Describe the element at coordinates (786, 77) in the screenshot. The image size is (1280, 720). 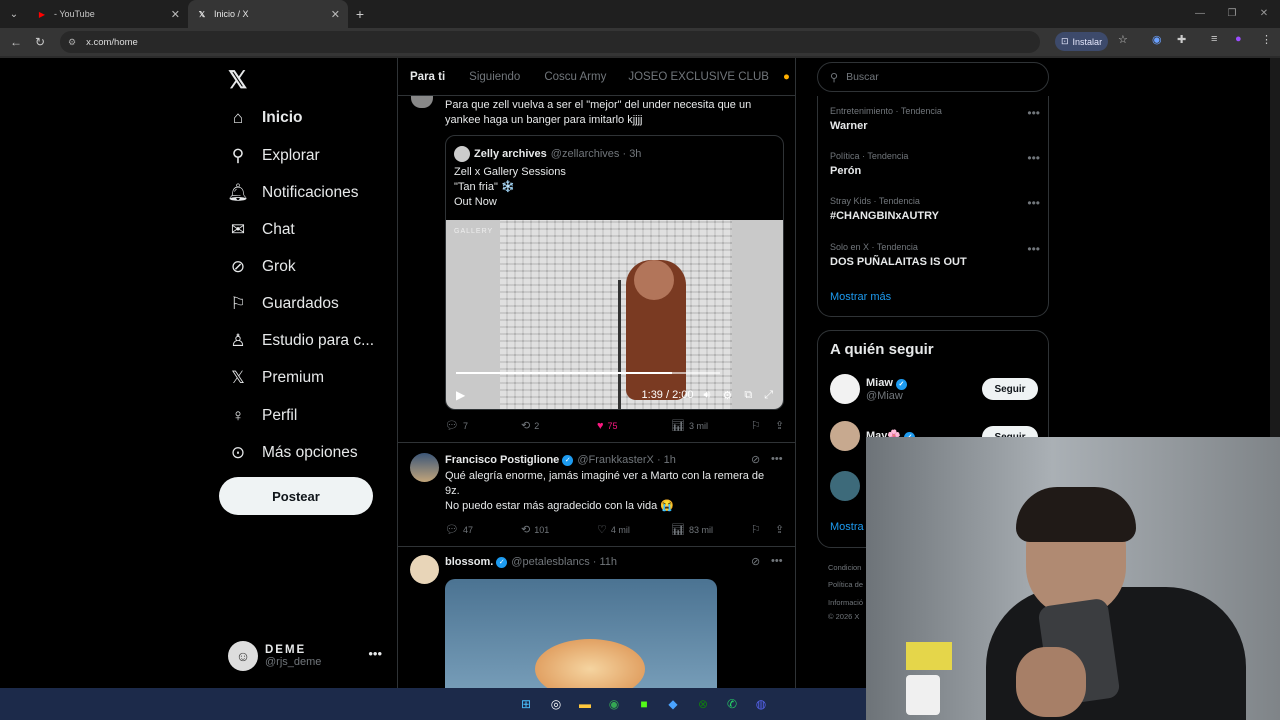
I see `tab-overflow-icon: ●` at that location.